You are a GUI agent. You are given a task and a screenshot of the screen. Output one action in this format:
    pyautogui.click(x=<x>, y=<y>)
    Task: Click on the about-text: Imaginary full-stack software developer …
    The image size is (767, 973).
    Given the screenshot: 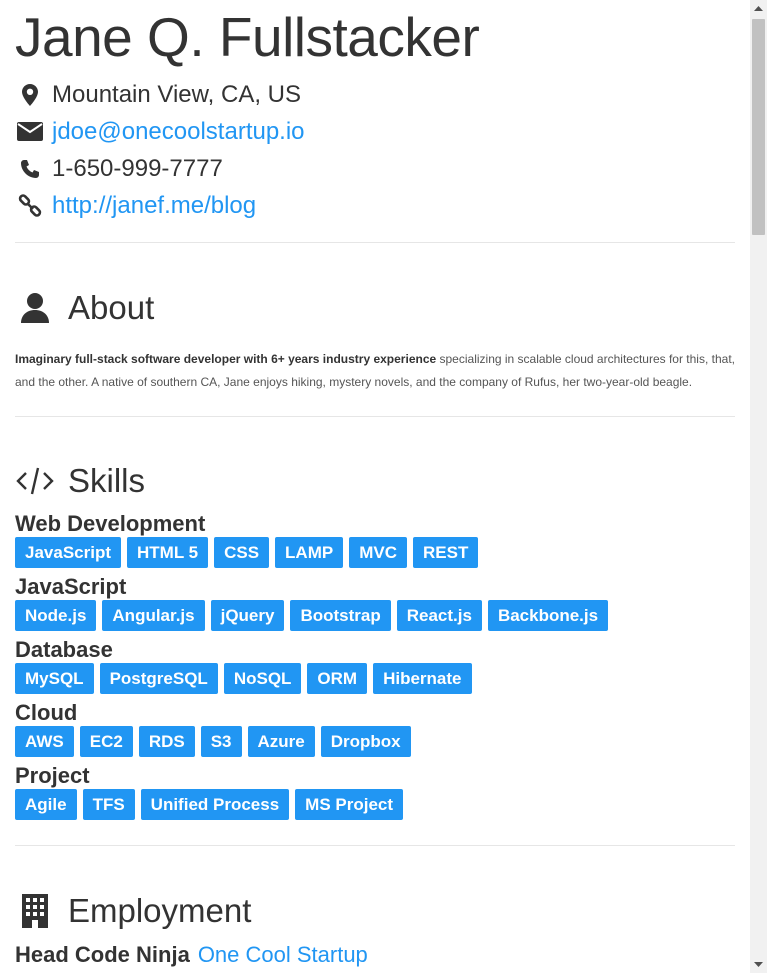 What is the action you would take?
    pyautogui.click(x=375, y=371)
    